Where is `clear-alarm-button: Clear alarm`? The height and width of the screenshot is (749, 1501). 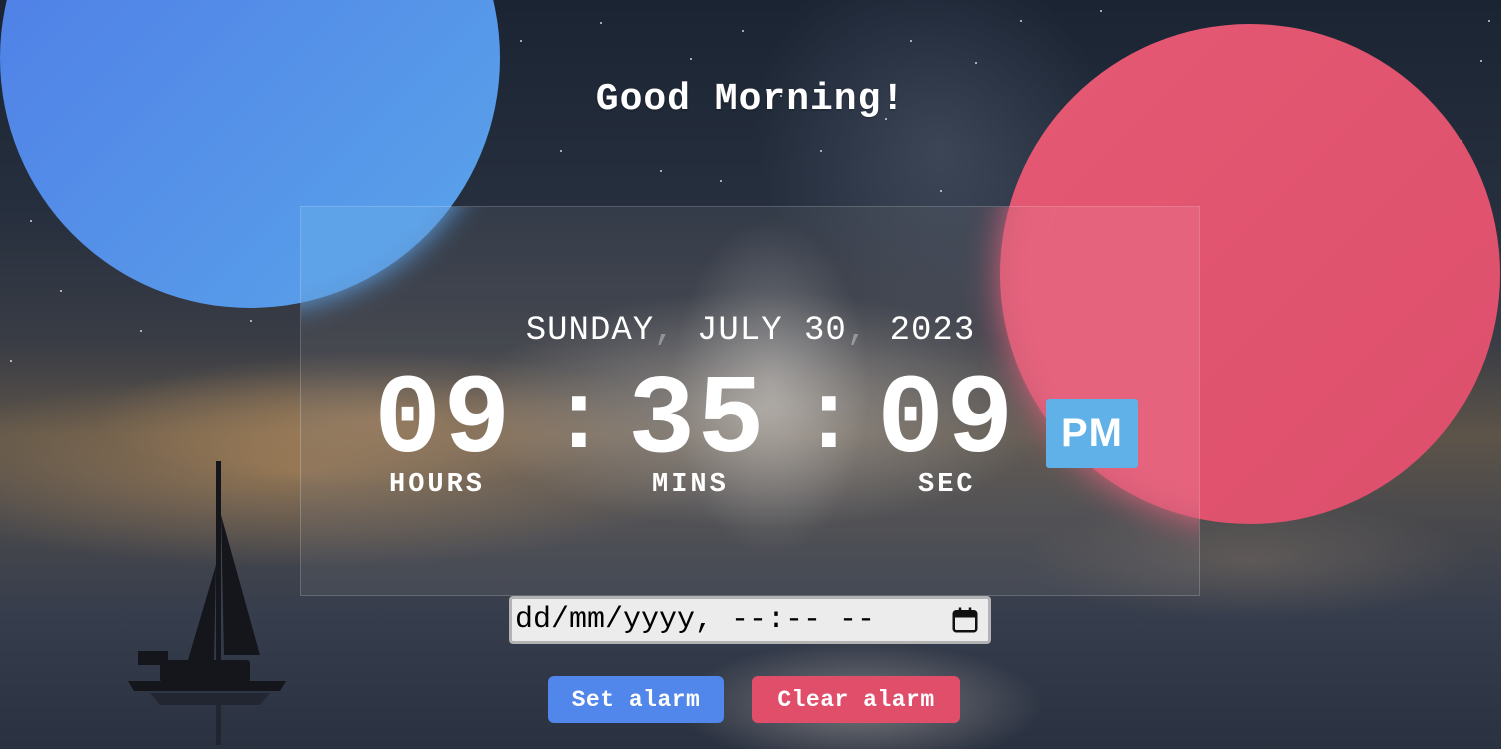 clear-alarm-button: Clear alarm is located at coordinates (856, 699).